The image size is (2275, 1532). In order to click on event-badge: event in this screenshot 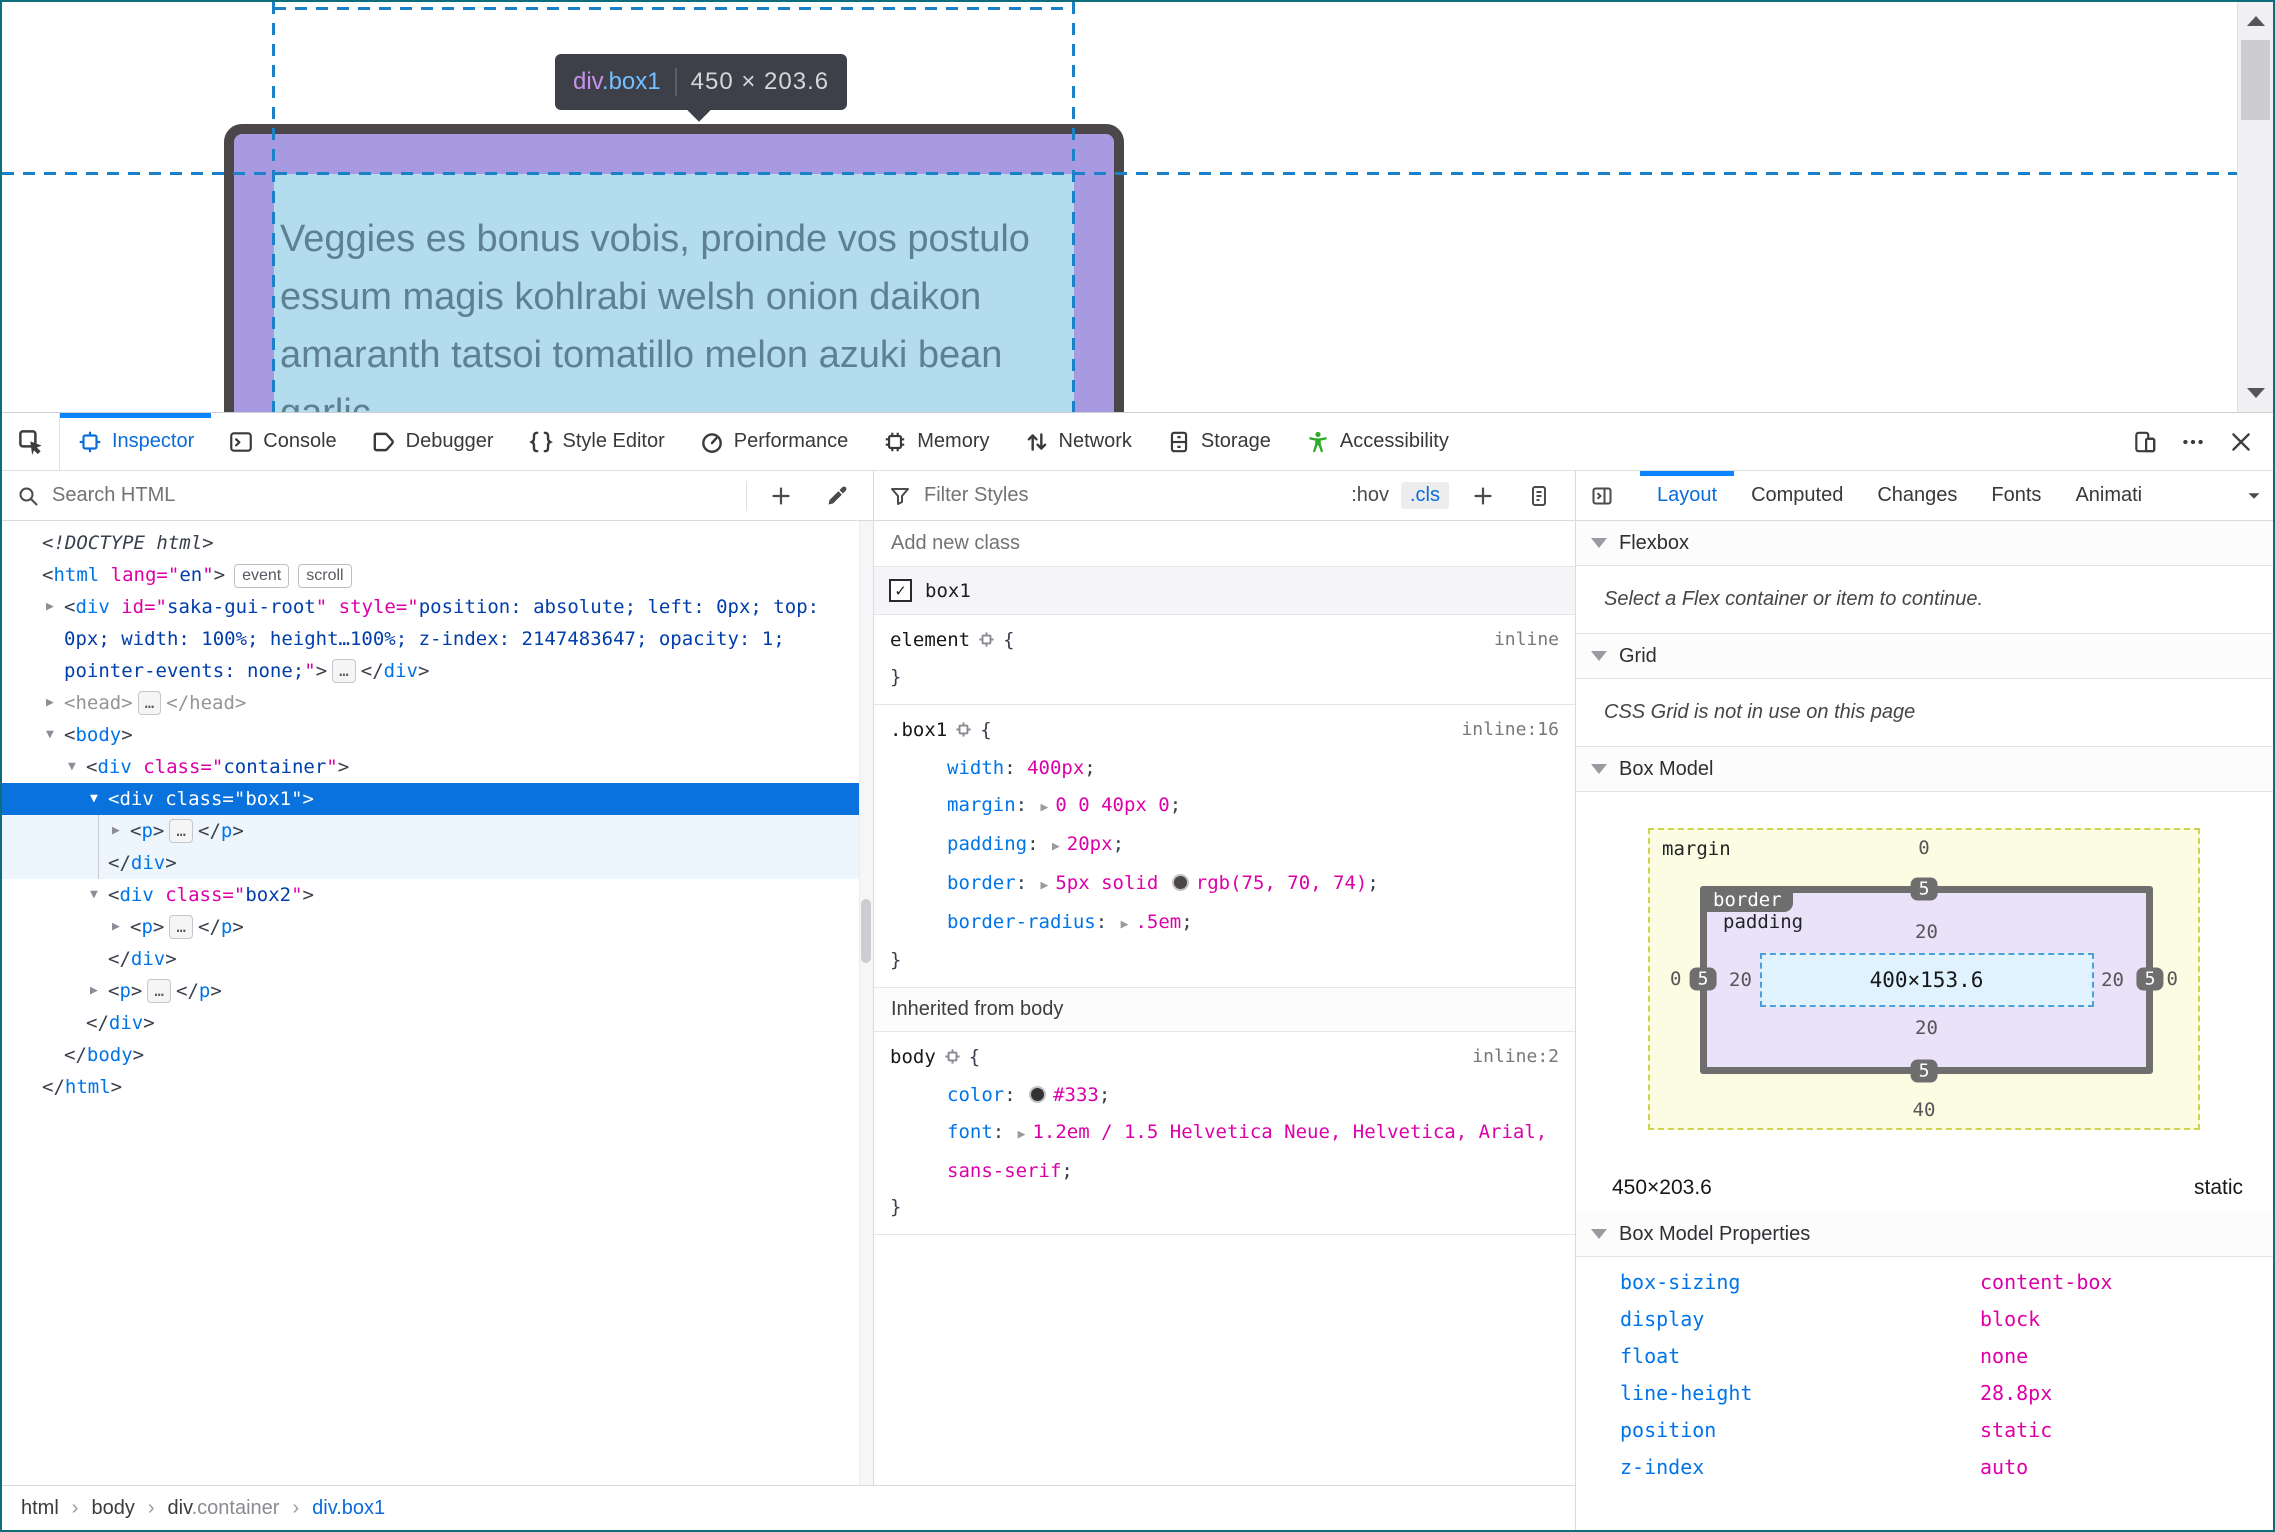, I will do `click(262, 576)`.